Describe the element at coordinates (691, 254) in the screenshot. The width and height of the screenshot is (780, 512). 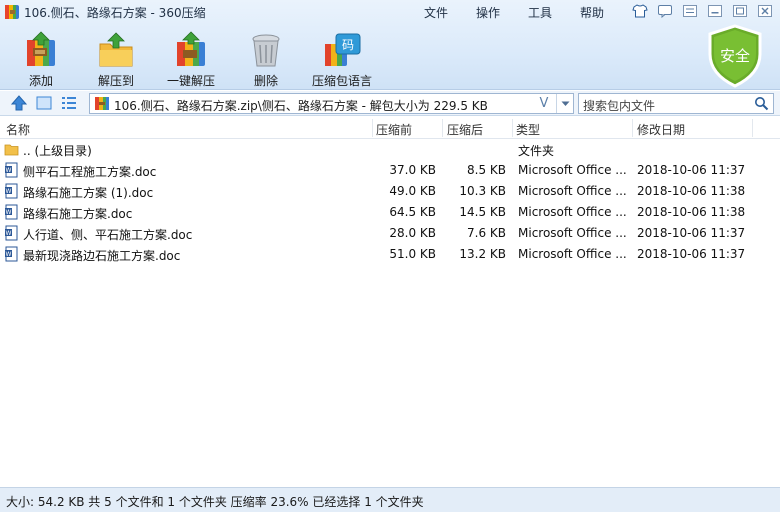
I see `file-modified: 2018-10-06 11:37` at that location.